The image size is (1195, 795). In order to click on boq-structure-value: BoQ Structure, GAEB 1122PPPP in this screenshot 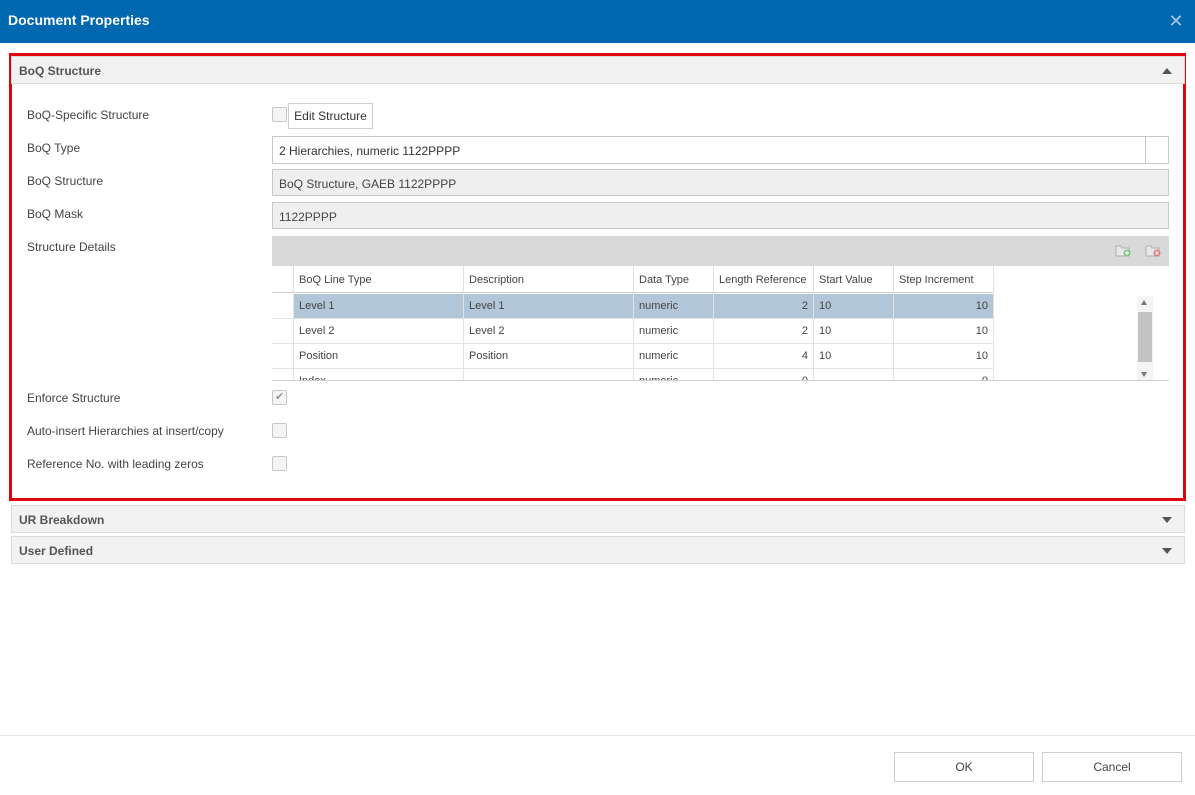, I will do `click(368, 184)`.